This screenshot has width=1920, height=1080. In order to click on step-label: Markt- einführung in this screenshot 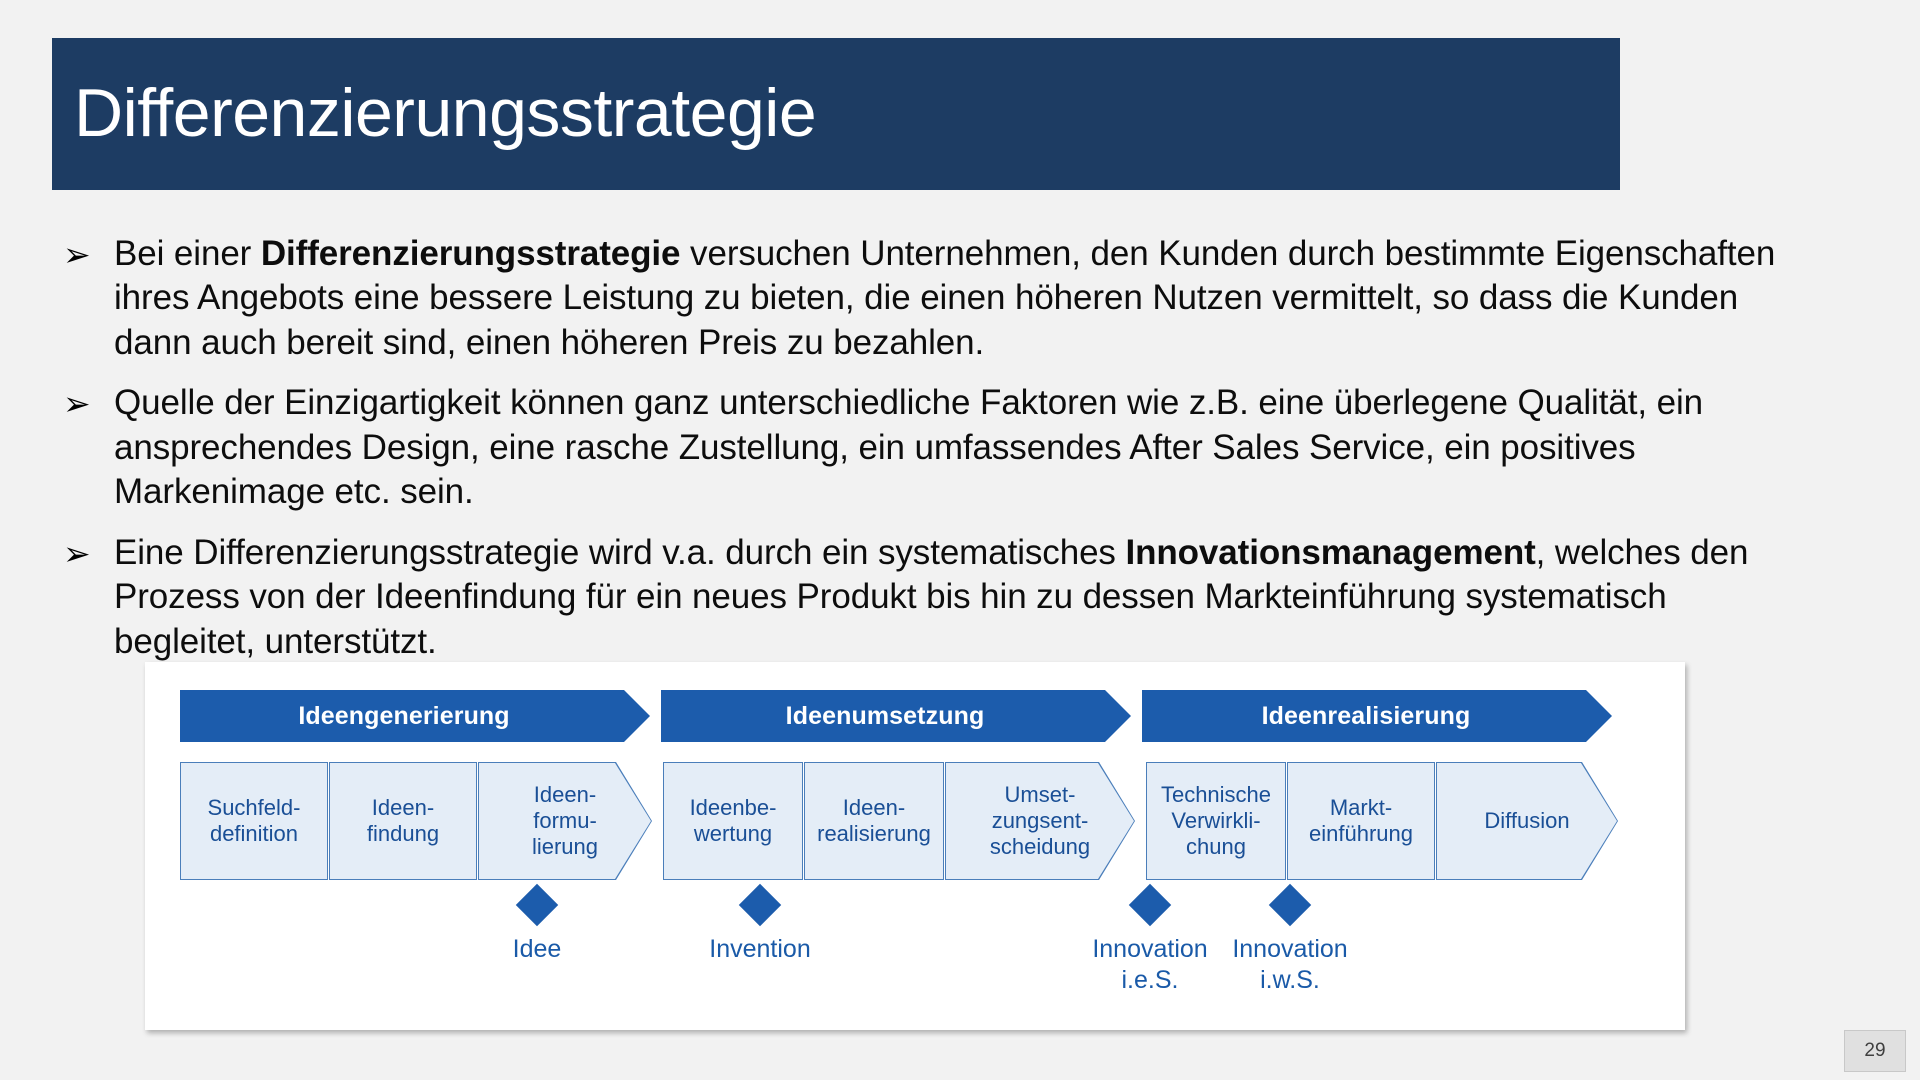, I will do `click(1361, 820)`.